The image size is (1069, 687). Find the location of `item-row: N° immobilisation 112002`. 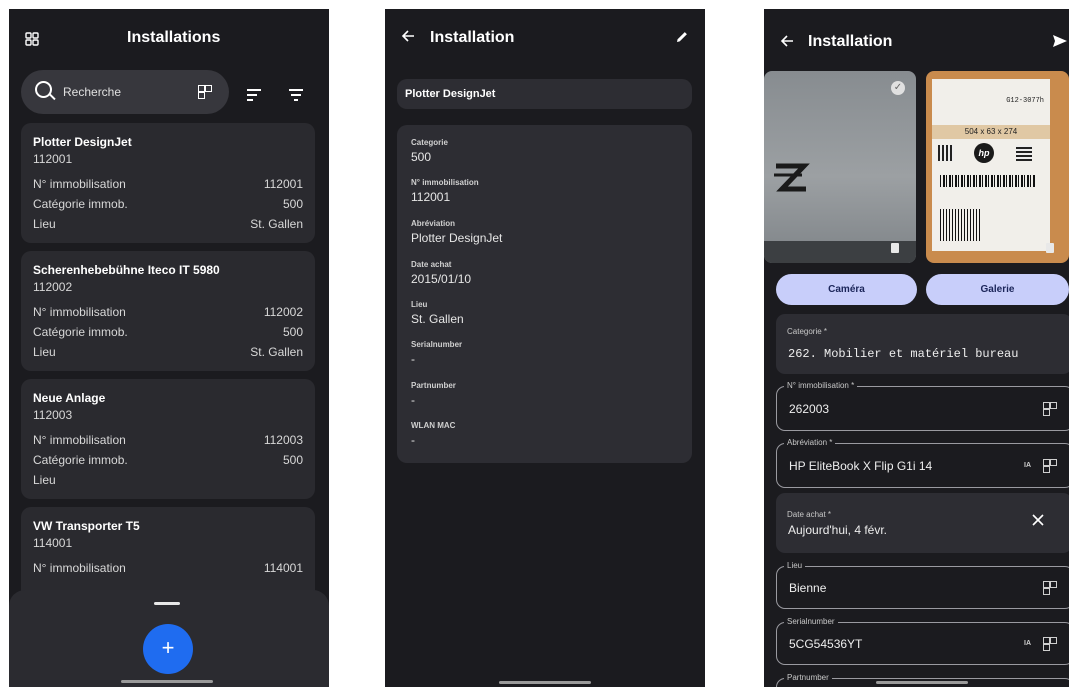

item-row: N° immobilisation 112002 is located at coordinates (168, 312).